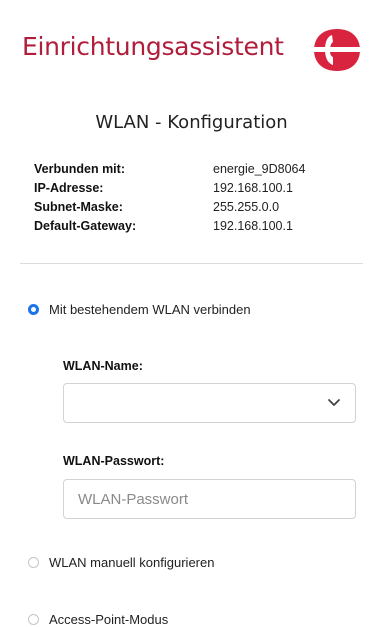 This screenshot has width=383, height=627. Describe the element at coordinates (69, 188) in the screenshot. I see `info-key: IP-Adresse:` at that location.